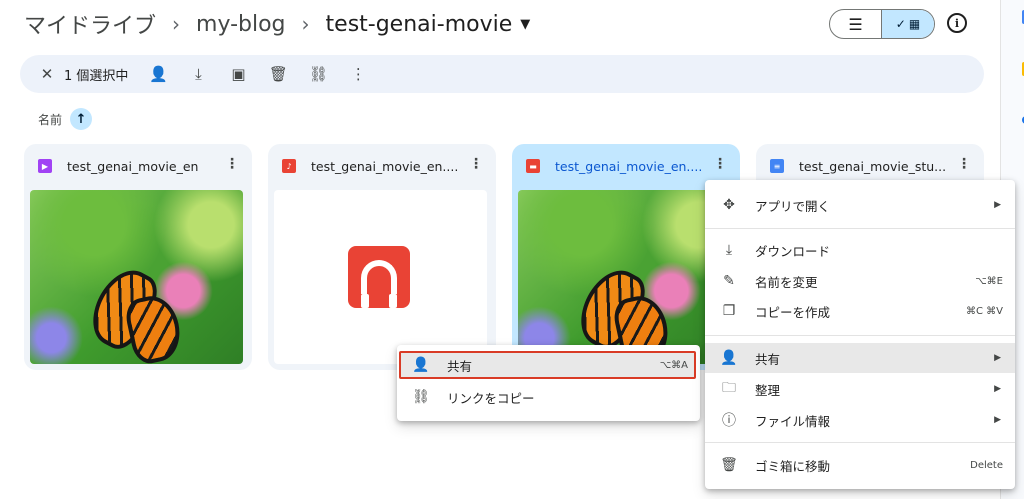  What do you see at coordinates (729, 421) in the screenshot?
I see `info-icon: ⓘ` at bounding box center [729, 421].